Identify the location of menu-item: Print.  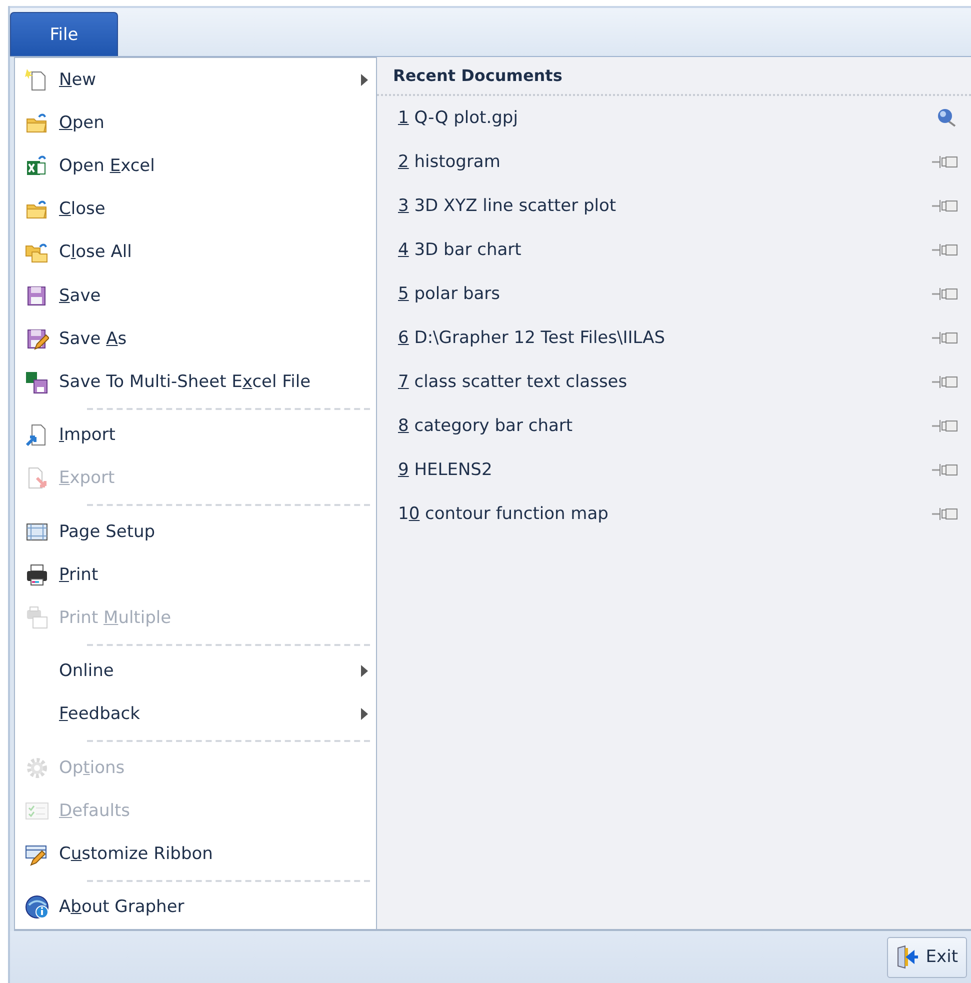
(195, 574).